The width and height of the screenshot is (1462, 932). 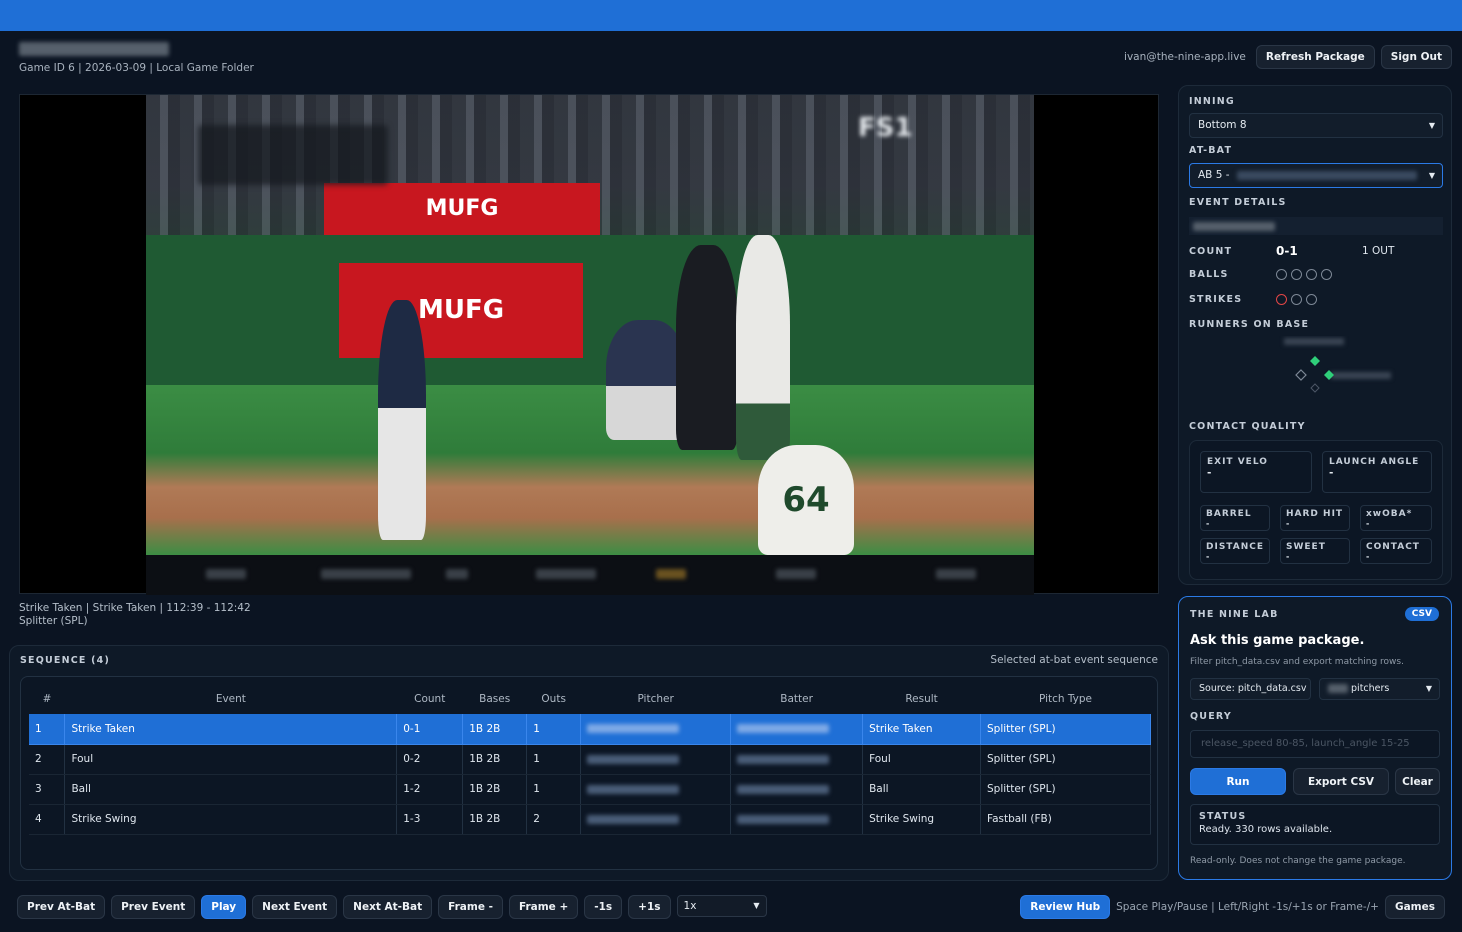 I want to click on second-base, so click(x=1315, y=361).